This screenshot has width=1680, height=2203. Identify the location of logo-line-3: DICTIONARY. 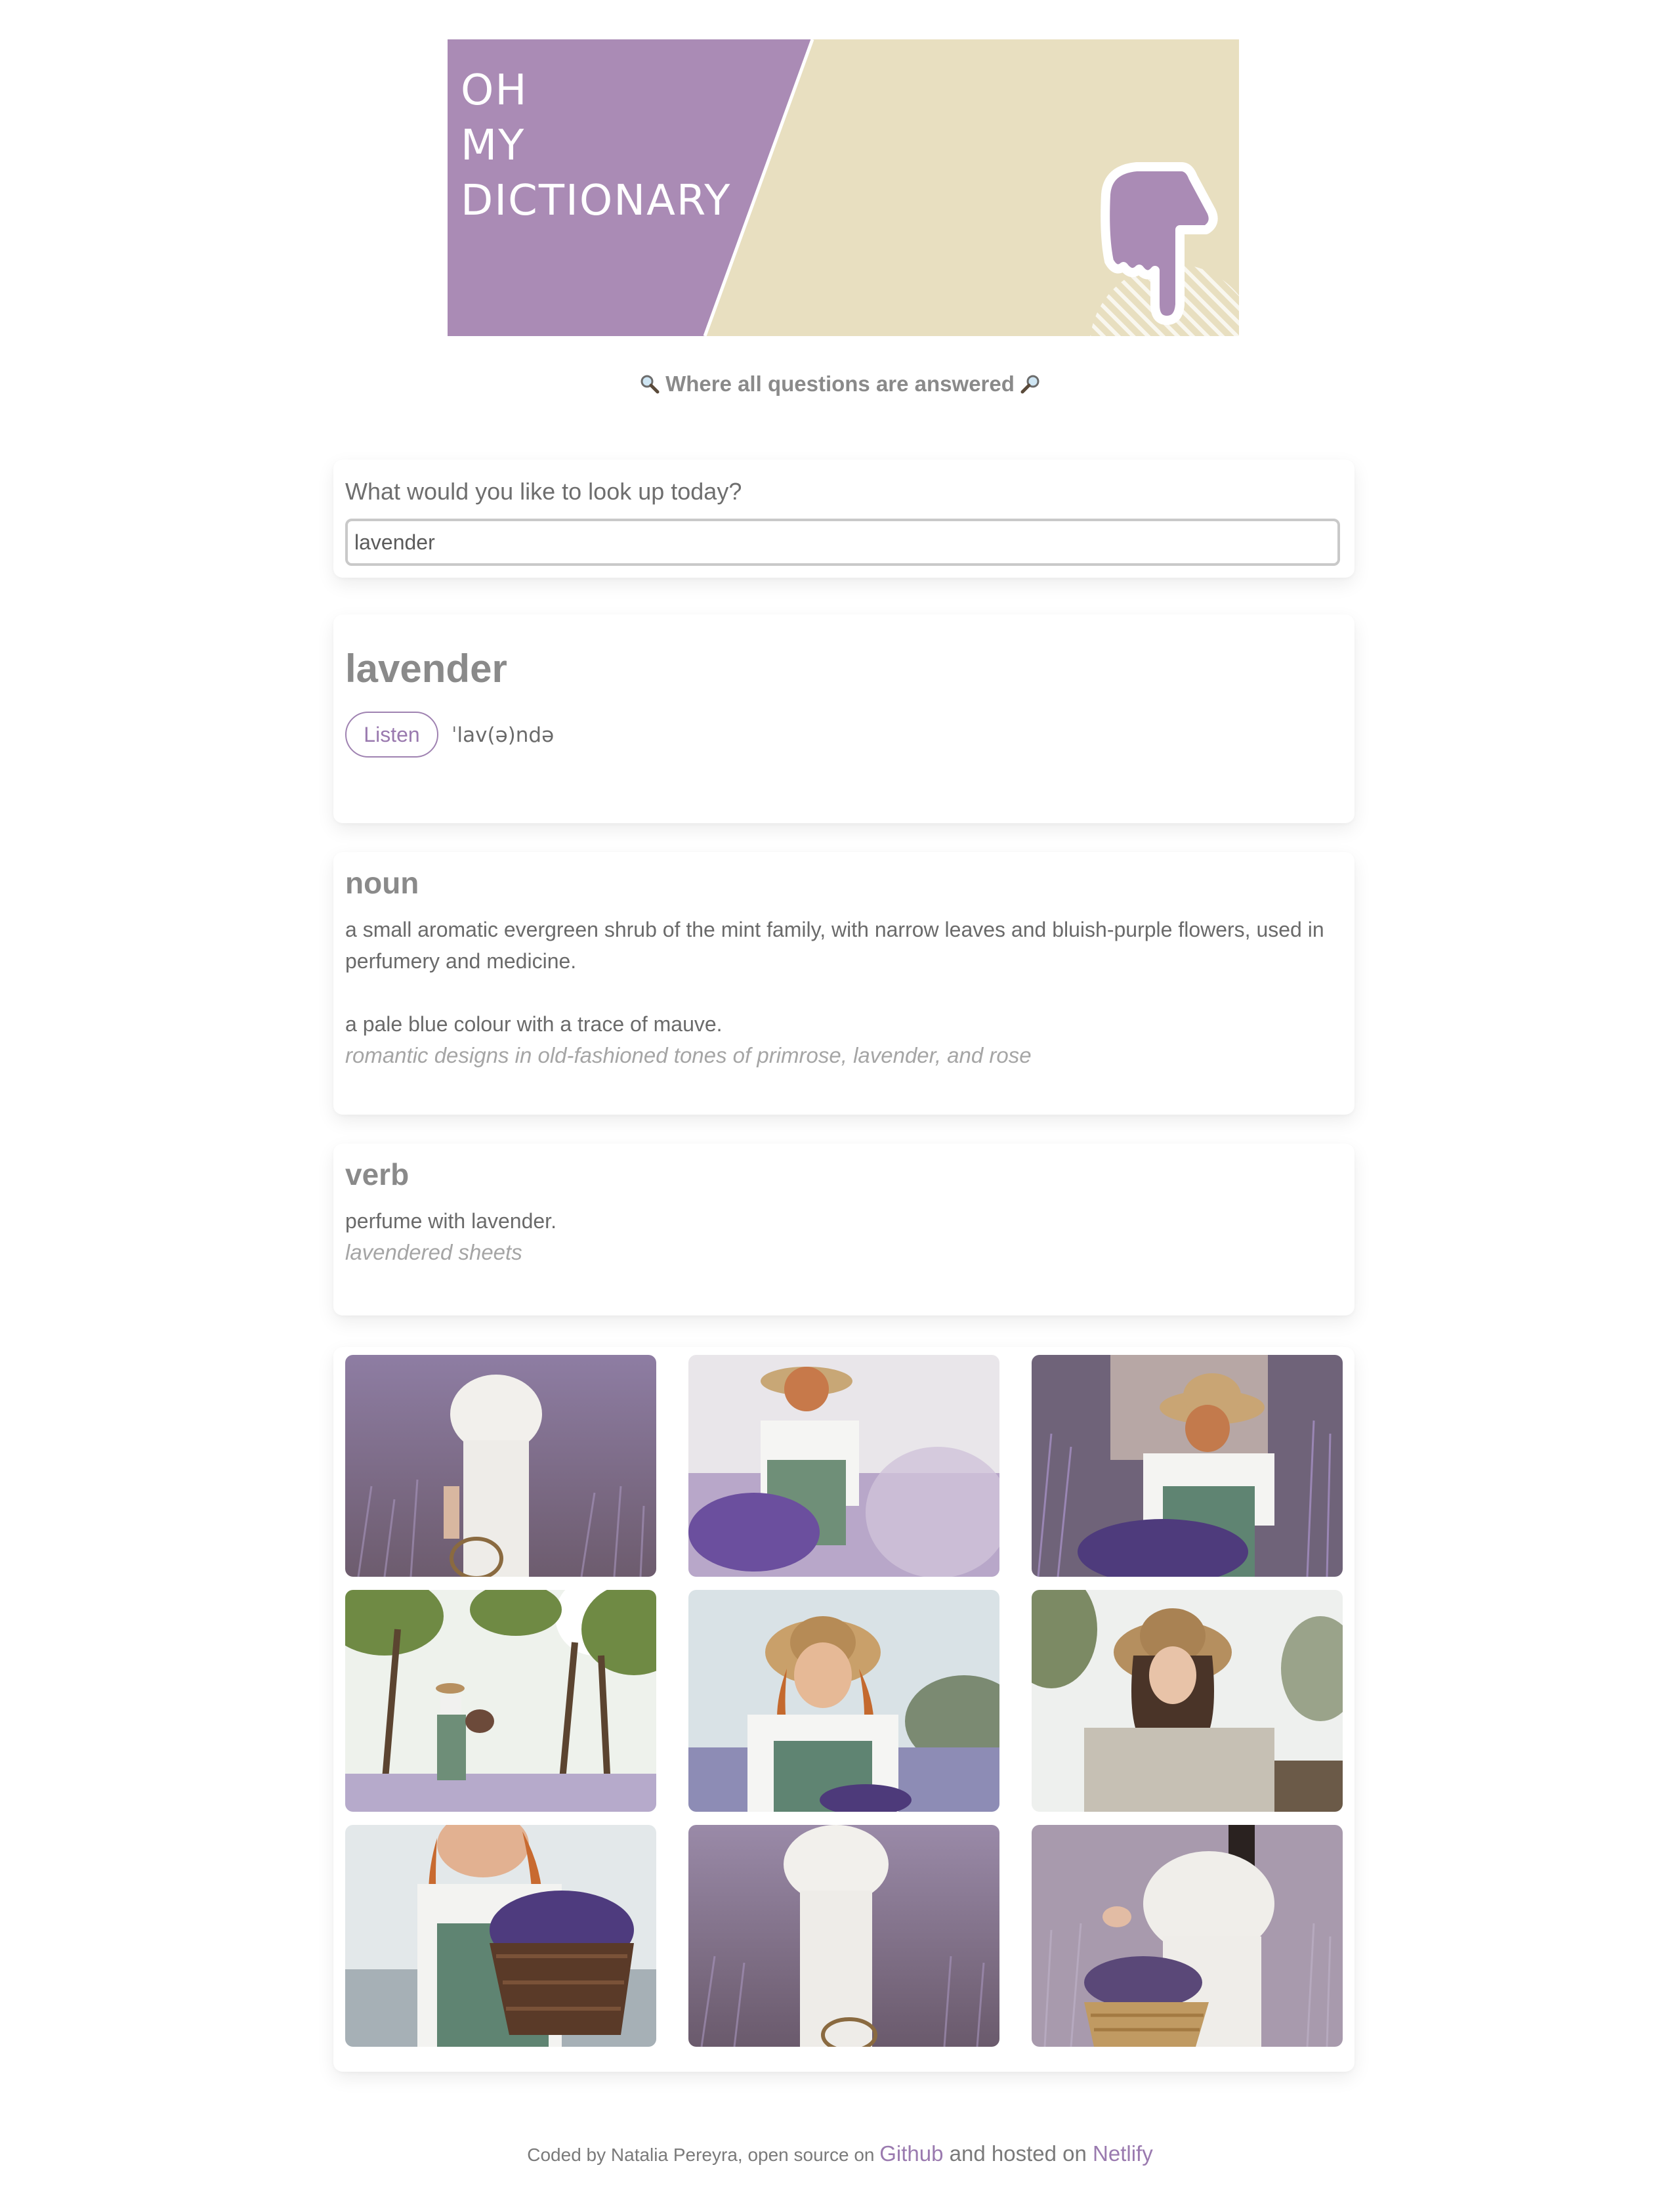
(596, 201).